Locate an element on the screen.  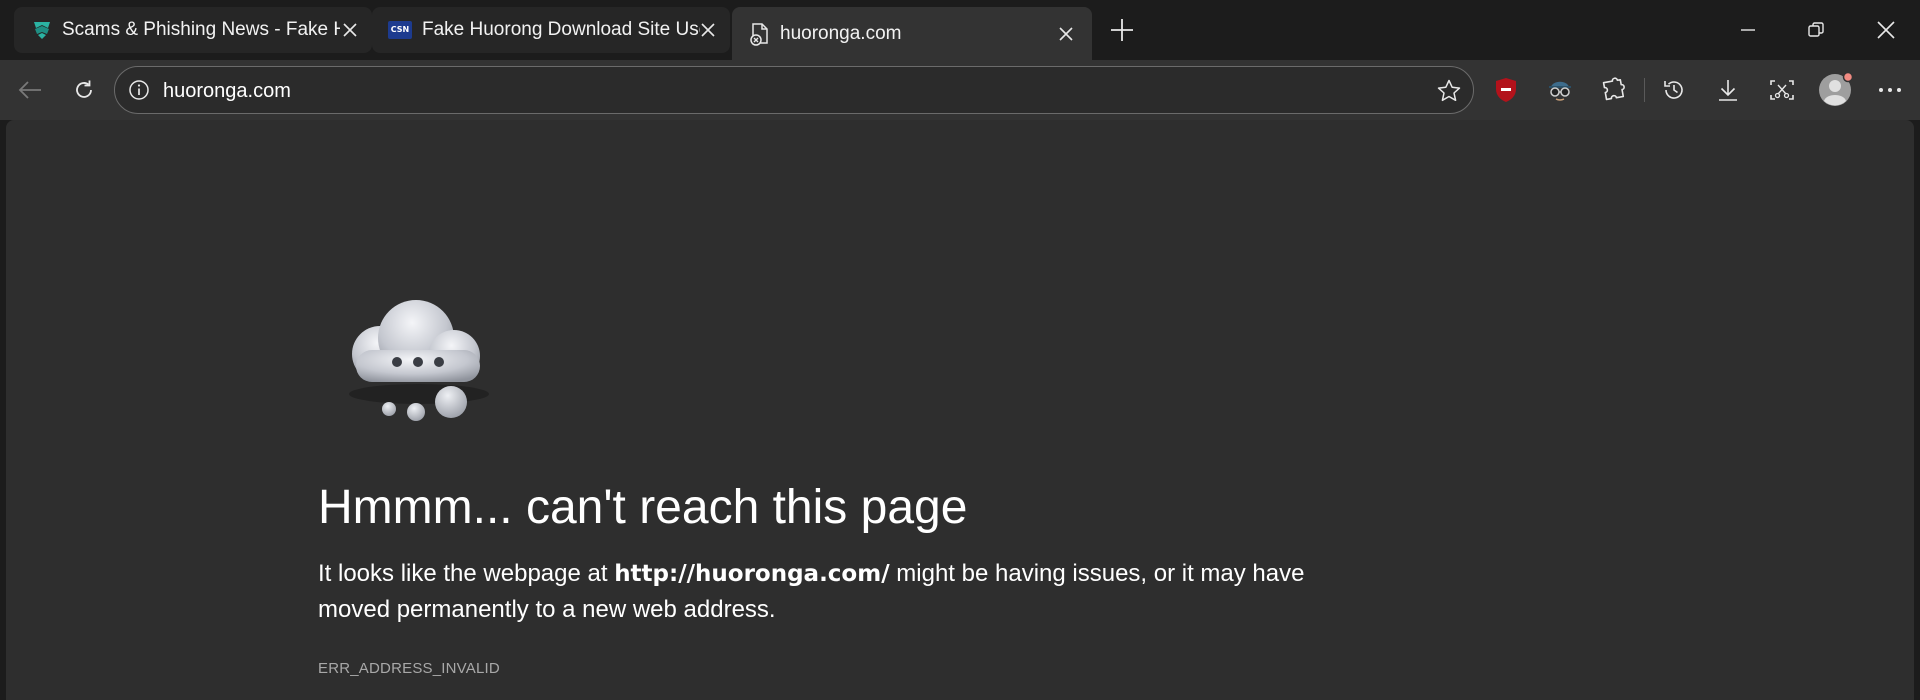
adblock-shield-icon is located at coordinates (1506, 90).